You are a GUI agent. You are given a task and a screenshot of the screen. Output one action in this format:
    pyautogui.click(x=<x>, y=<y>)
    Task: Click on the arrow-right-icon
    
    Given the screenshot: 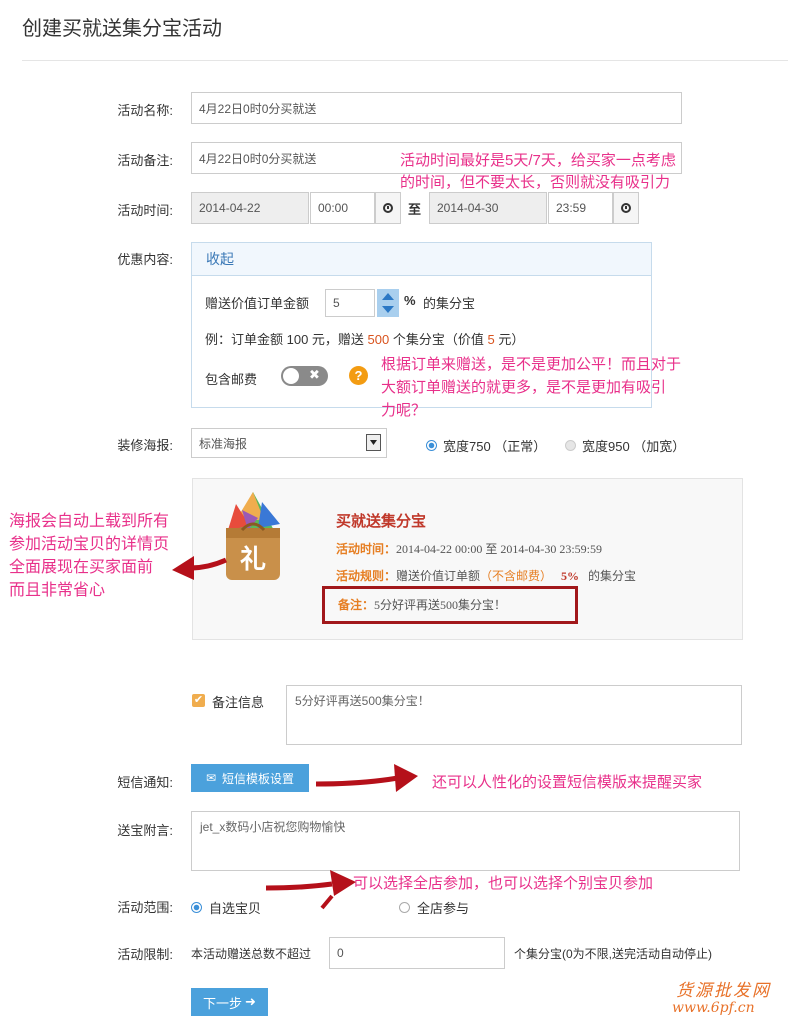 What is the action you would take?
    pyautogui.click(x=366, y=778)
    